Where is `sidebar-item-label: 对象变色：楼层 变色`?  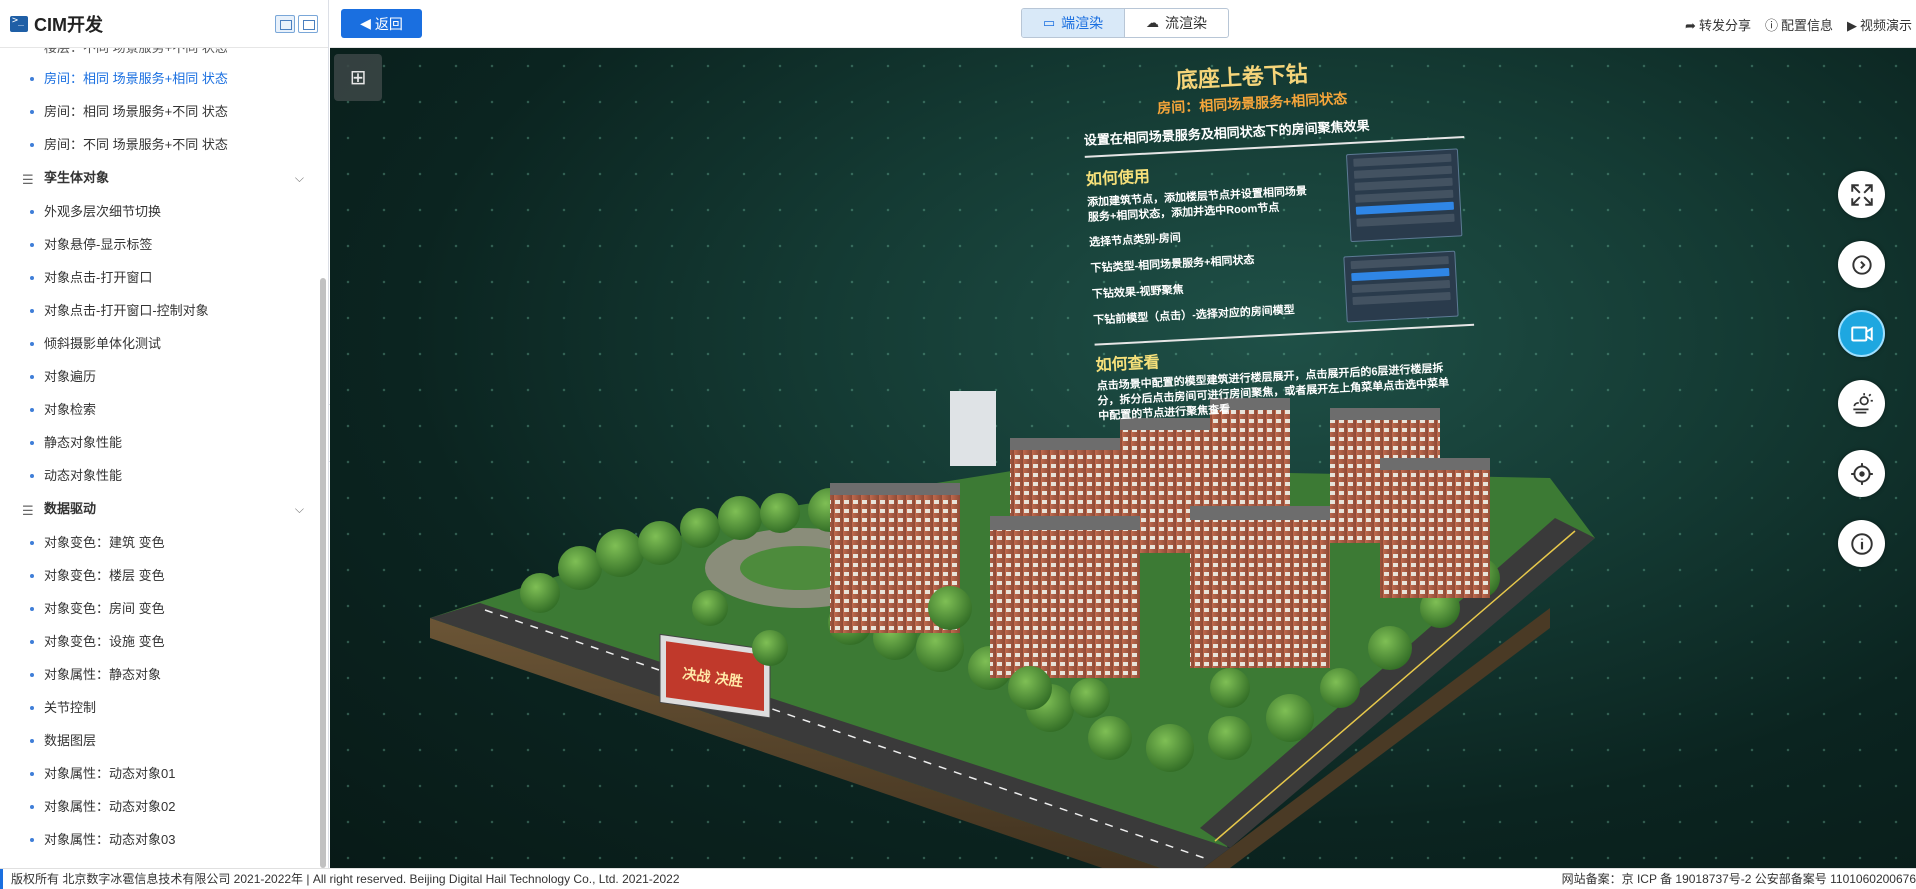 sidebar-item-label: 对象变色：楼层 变色 is located at coordinates (104, 575).